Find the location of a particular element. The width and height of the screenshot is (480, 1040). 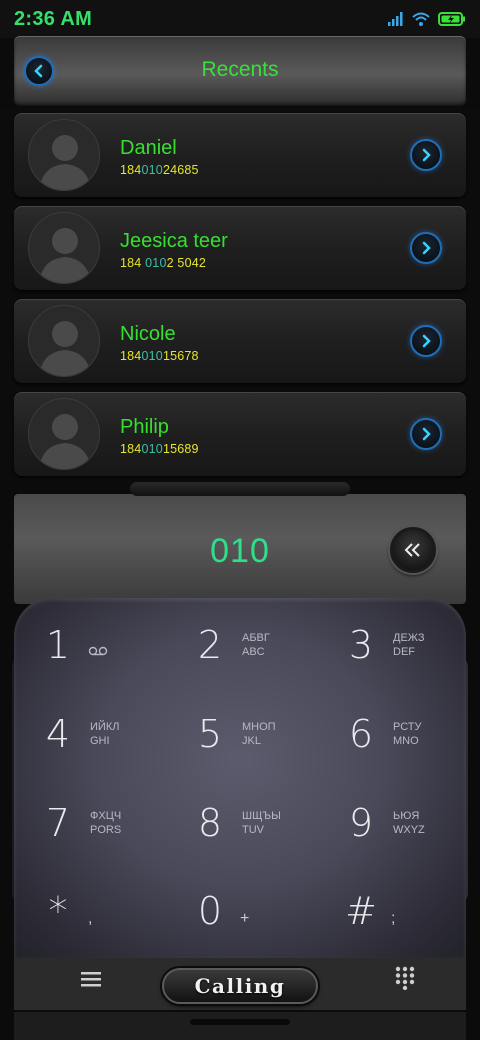

key-digit: * is located at coordinates (58, 911).